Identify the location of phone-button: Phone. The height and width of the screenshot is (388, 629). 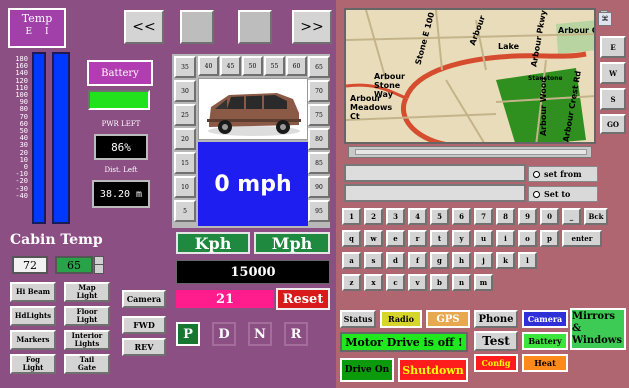
(496, 319).